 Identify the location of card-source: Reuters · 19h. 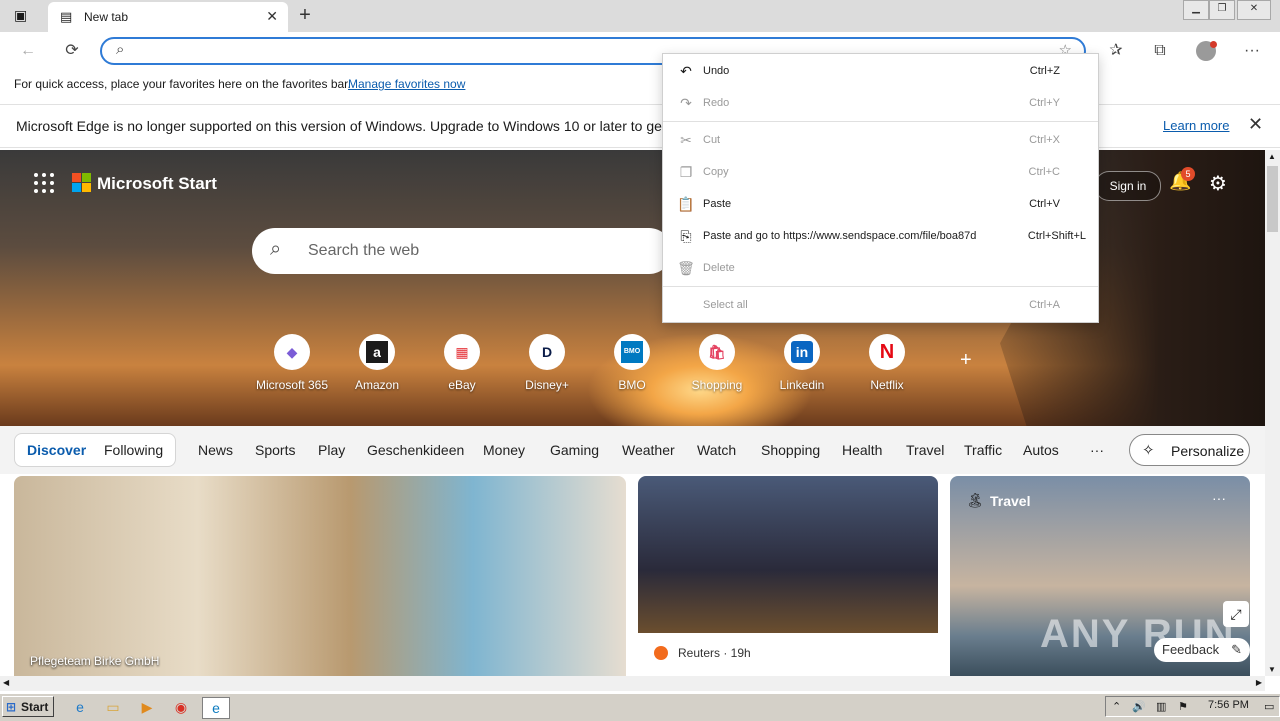
(714, 653).